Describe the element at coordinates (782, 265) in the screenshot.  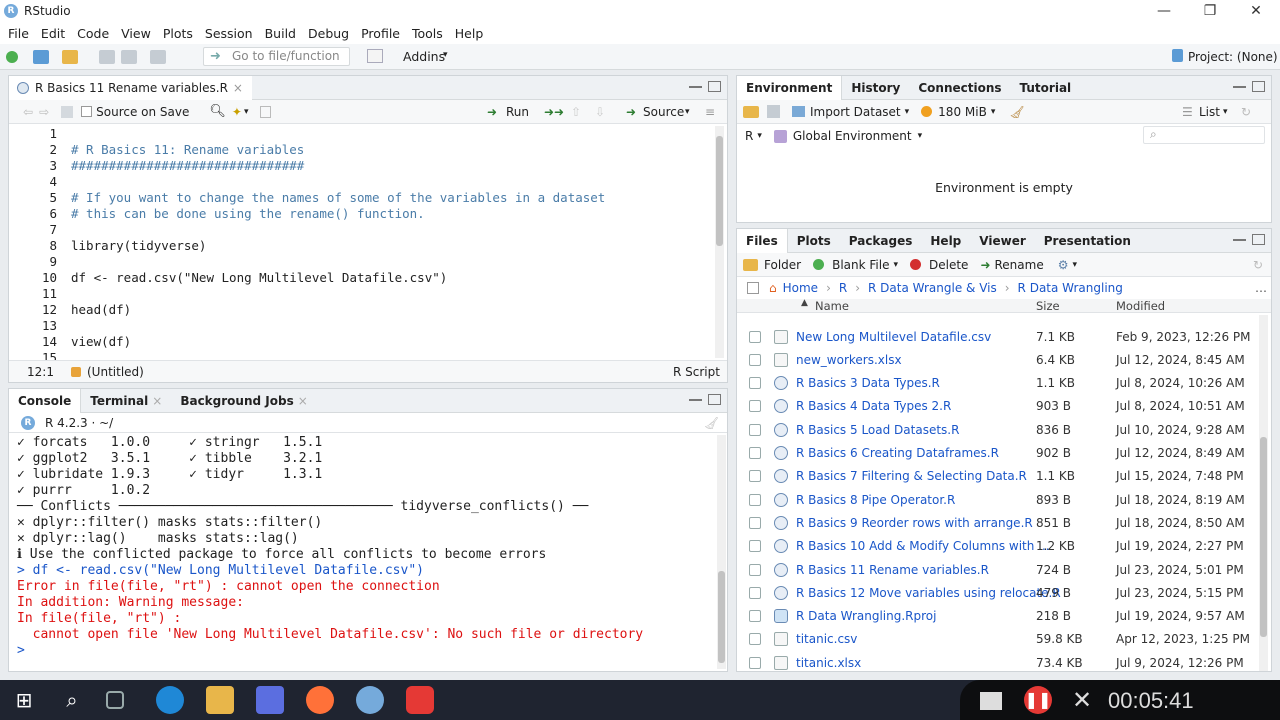
I see `new-folder-button: Folder` at that location.